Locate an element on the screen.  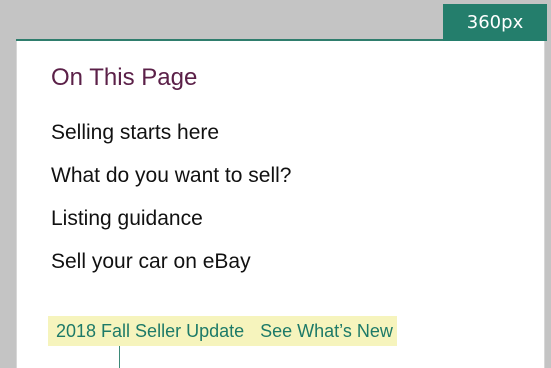
seller-update-banner: 2018 Fall Seller Update See What’s New is located at coordinates (222, 331).